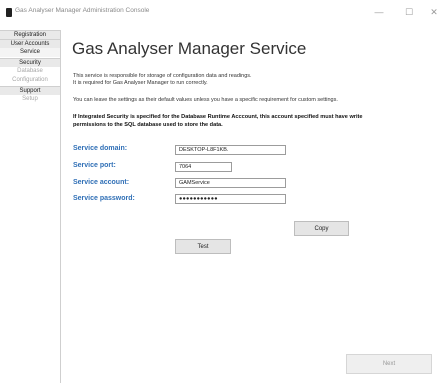  I want to click on sidebar-item-user-accounts: User Accounts, so click(30, 43).